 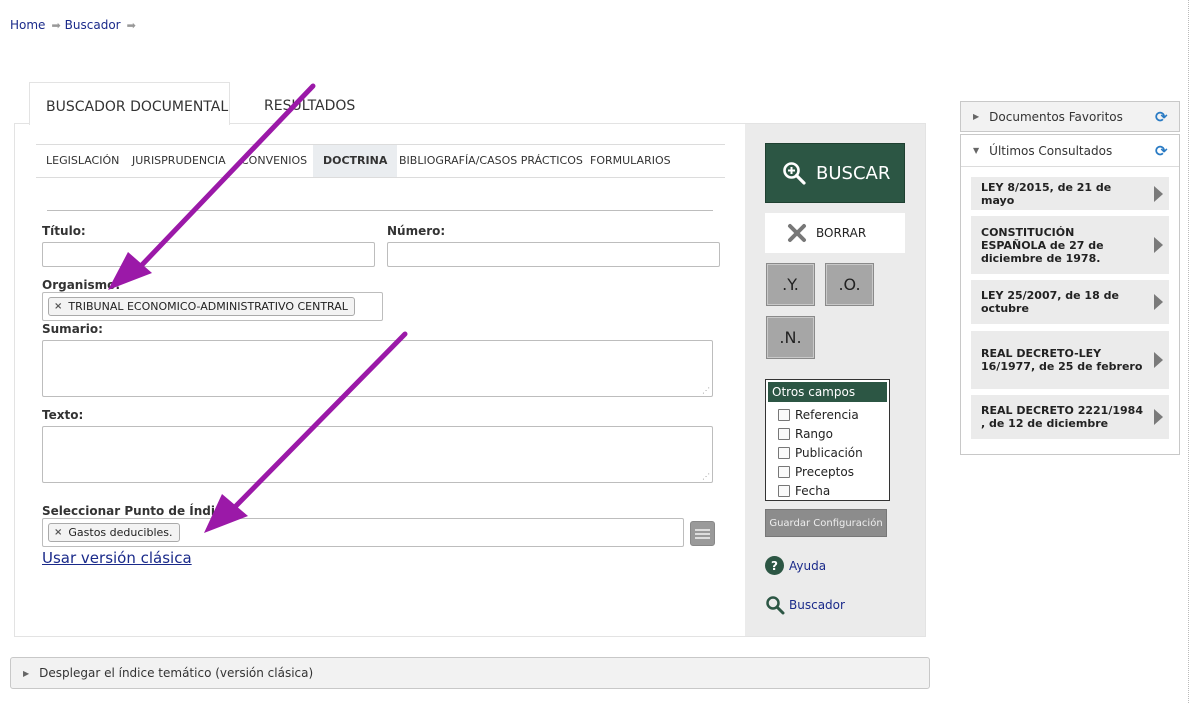 What do you see at coordinates (139, 511) in the screenshot?
I see `indice-label: Seleccionar Punto de Índice:` at bounding box center [139, 511].